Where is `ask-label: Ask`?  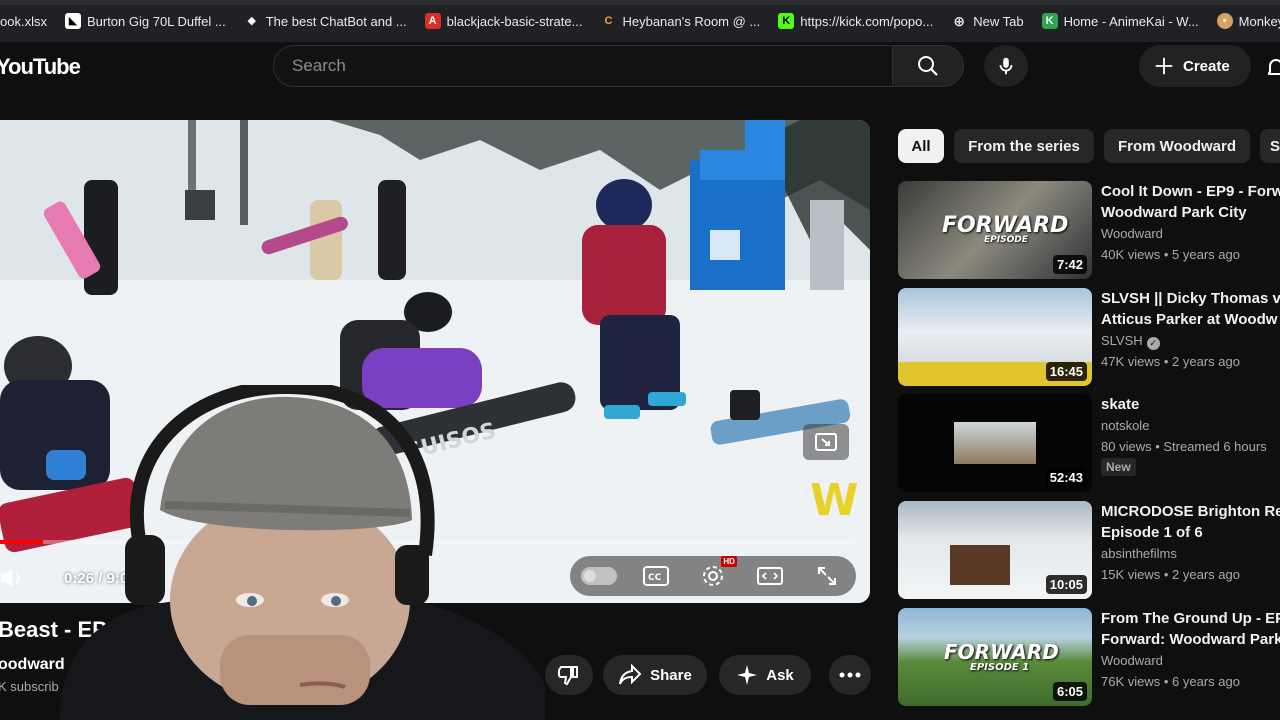 ask-label: Ask is located at coordinates (780, 675).